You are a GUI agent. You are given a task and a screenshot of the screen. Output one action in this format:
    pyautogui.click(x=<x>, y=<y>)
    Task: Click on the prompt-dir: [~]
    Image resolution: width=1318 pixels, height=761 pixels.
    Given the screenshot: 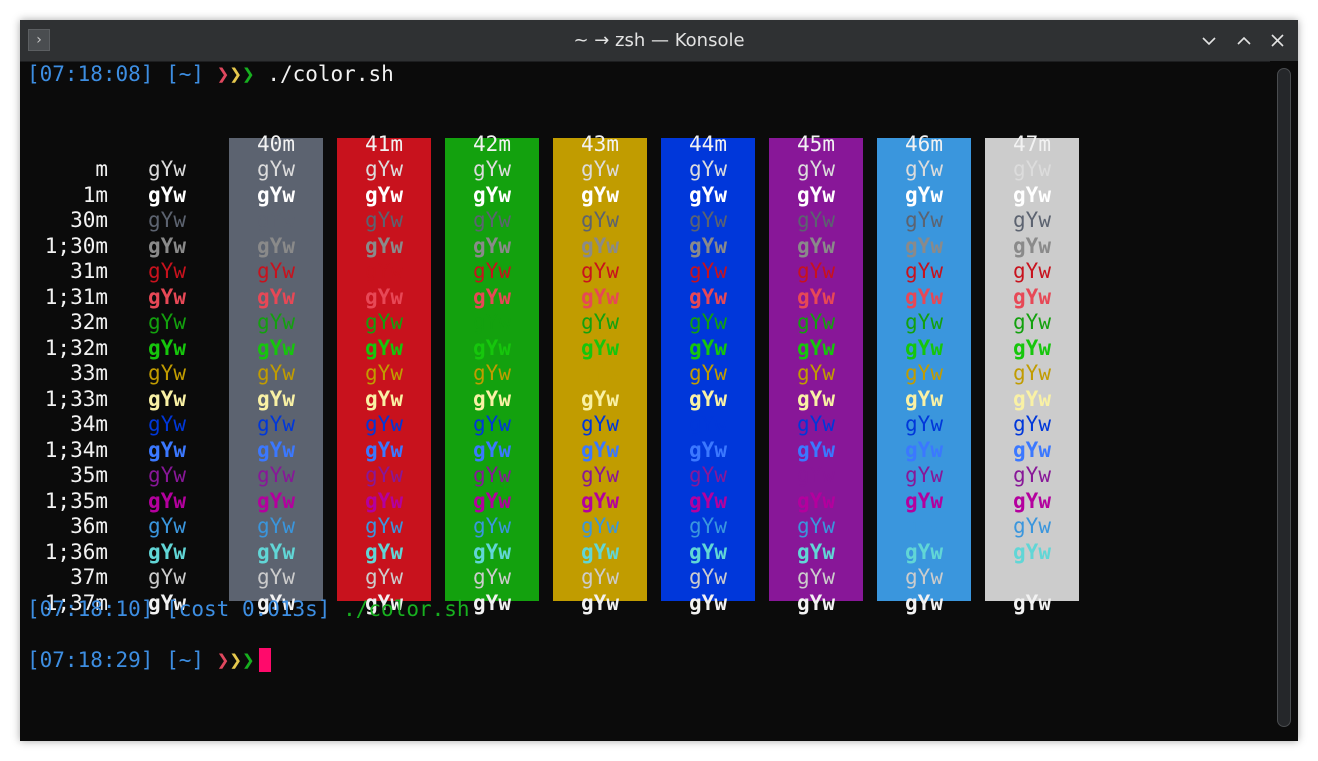 What is the action you would take?
    pyautogui.click(x=185, y=660)
    